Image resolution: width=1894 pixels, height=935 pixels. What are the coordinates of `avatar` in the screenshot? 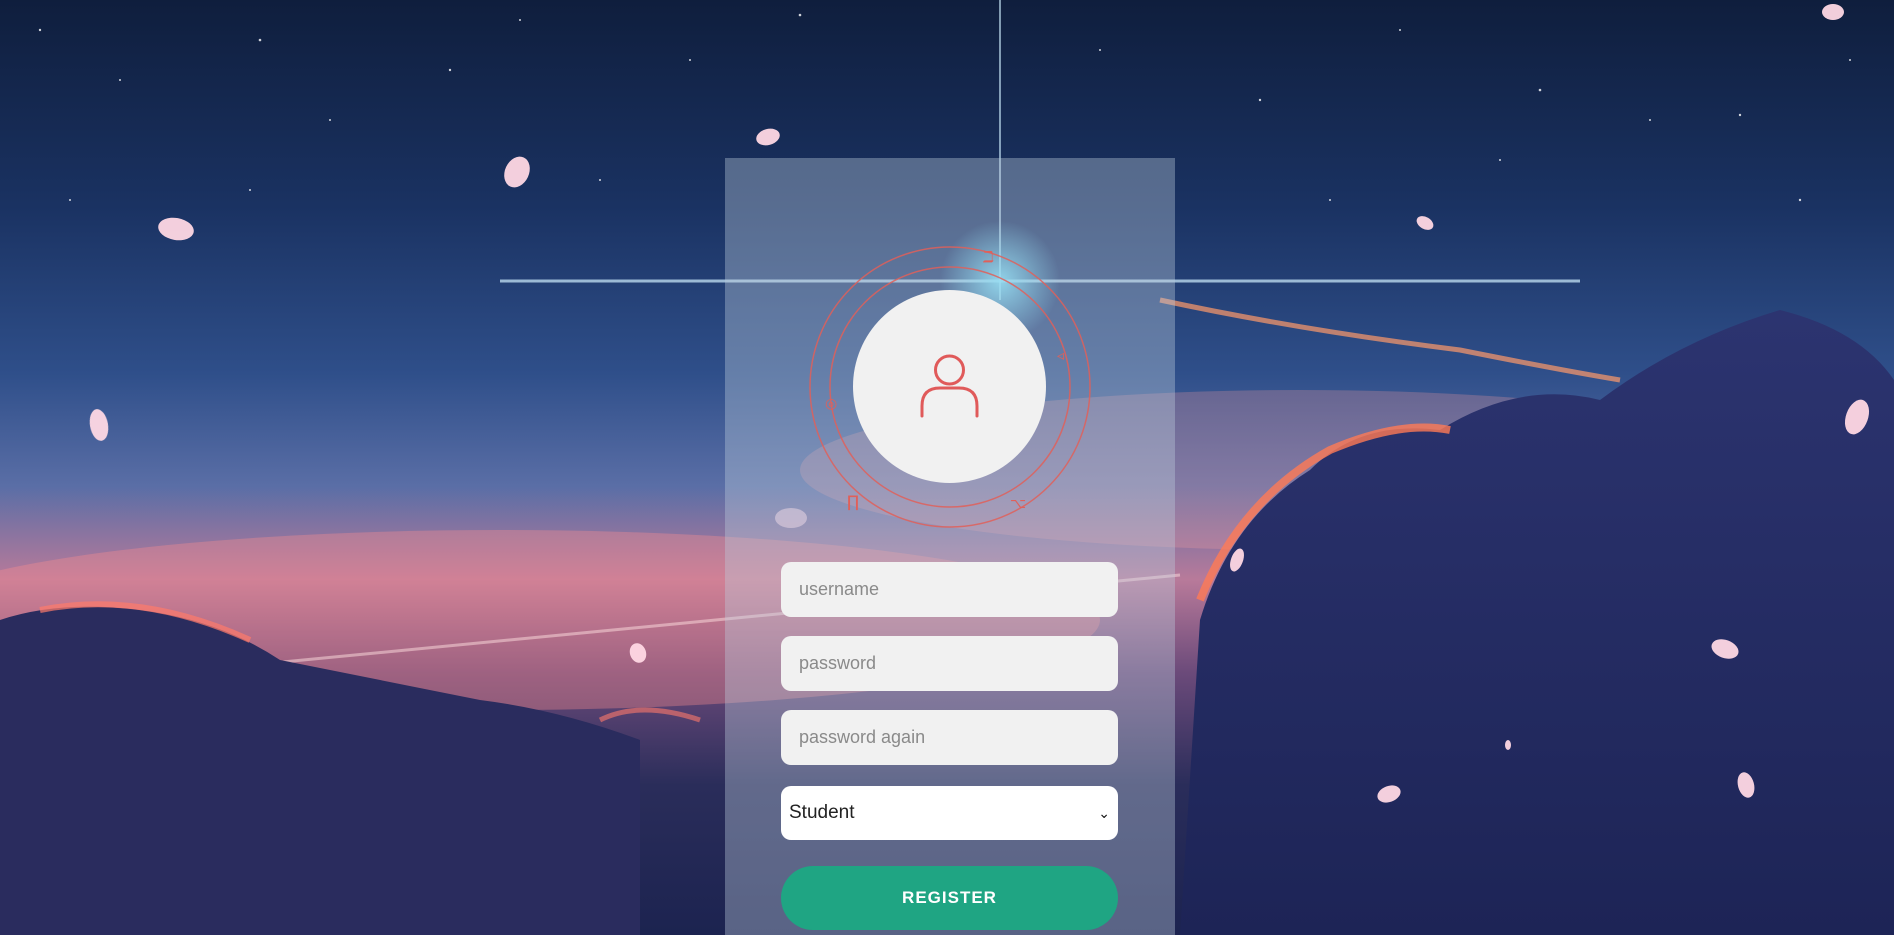 It's located at (949, 386).